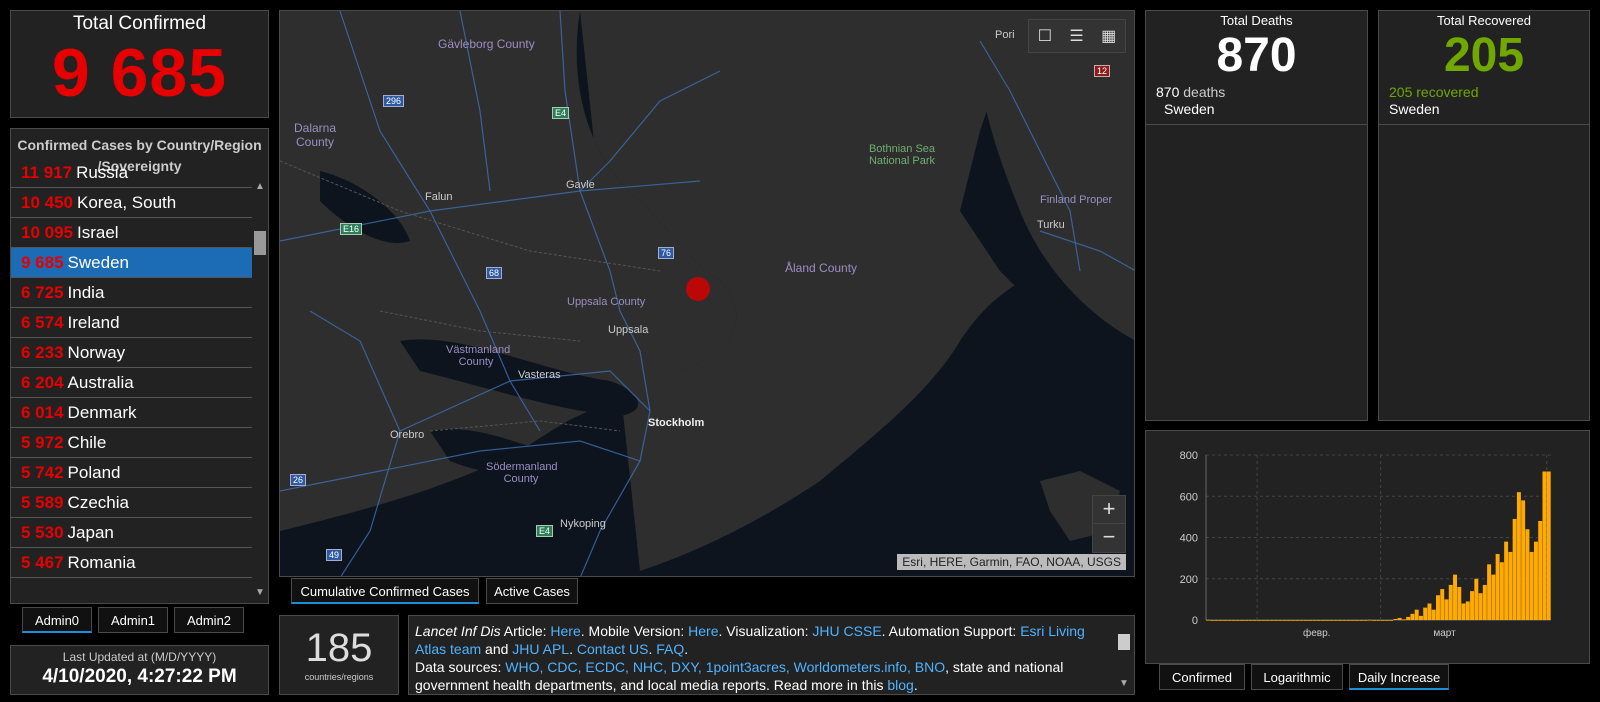 This screenshot has height=702, width=1600. Describe the element at coordinates (90, 532) in the screenshot. I see `country-name: Japan` at that location.